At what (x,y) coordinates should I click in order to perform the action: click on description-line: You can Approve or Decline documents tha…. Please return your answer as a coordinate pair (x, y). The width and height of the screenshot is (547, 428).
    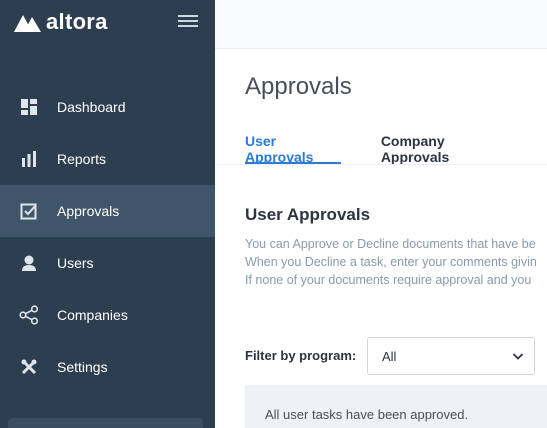
    Looking at the image, I should click on (390, 244).